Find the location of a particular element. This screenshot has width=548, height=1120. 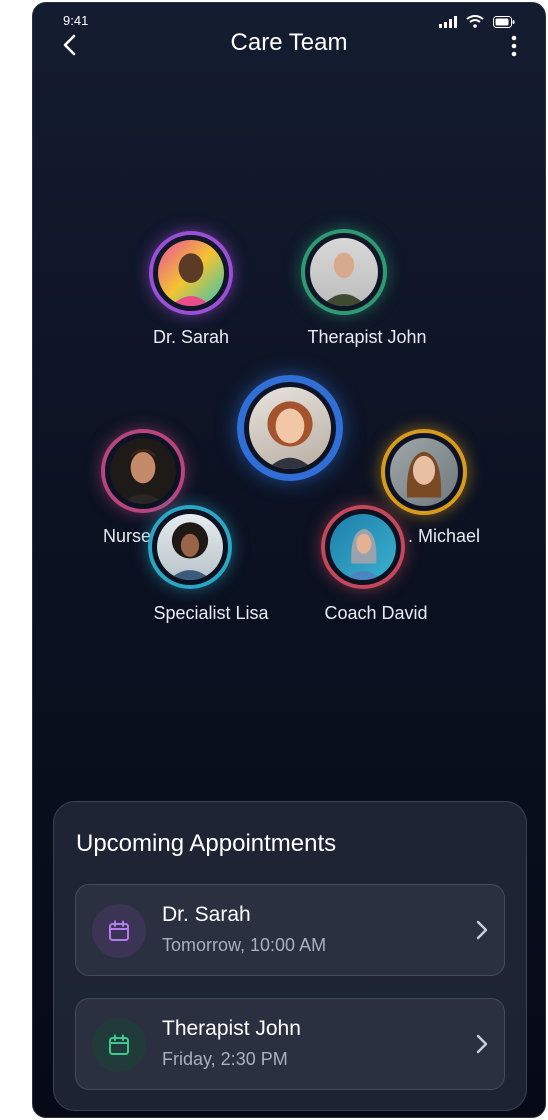

page-title: Care Team is located at coordinates (289, 42).